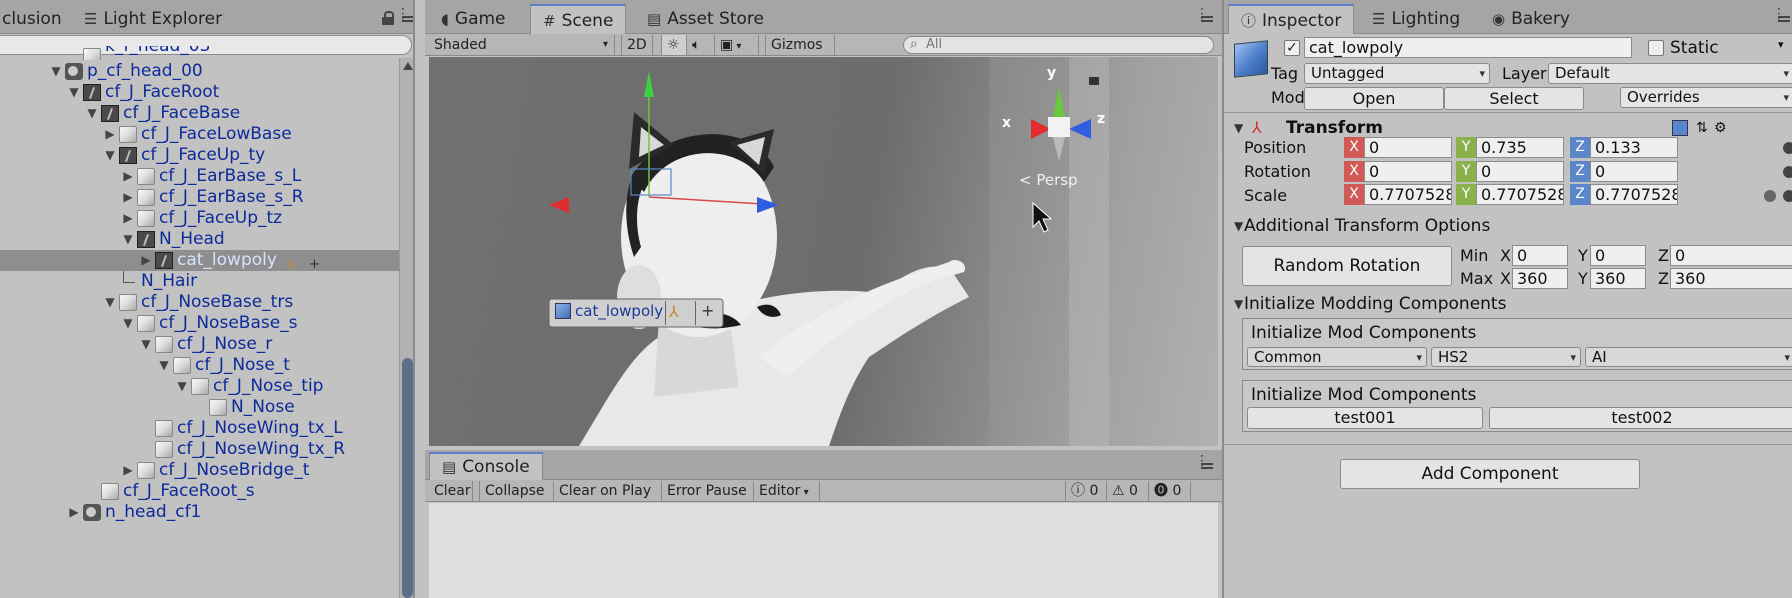 Image resolution: width=1792 pixels, height=598 pixels. I want to click on hierarchy-item: k_f_head_03, so click(200, 53).